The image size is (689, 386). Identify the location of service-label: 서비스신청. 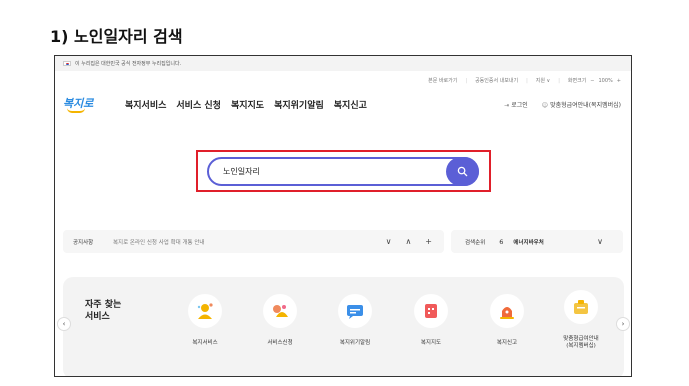
(280, 343).